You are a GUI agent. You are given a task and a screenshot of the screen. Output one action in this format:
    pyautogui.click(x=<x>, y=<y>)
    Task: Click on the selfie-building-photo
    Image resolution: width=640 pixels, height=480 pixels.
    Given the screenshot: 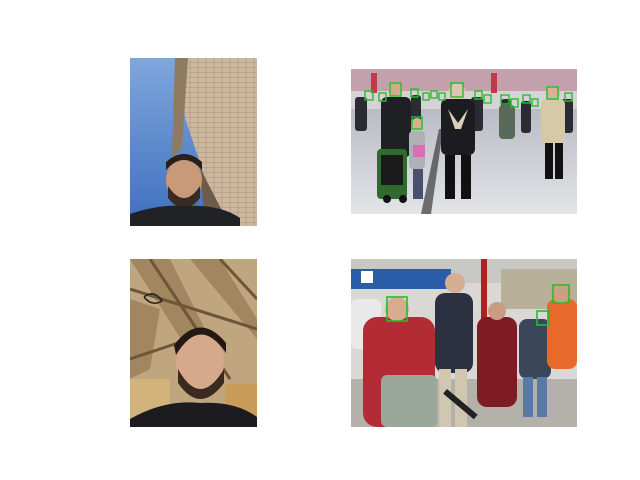 What is the action you would take?
    pyautogui.click(x=193, y=142)
    